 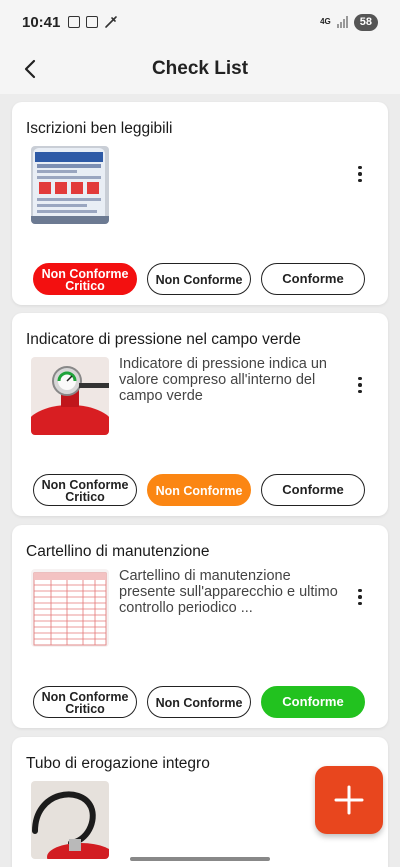 I want to click on status-notification-icons, so click(x=93, y=22).